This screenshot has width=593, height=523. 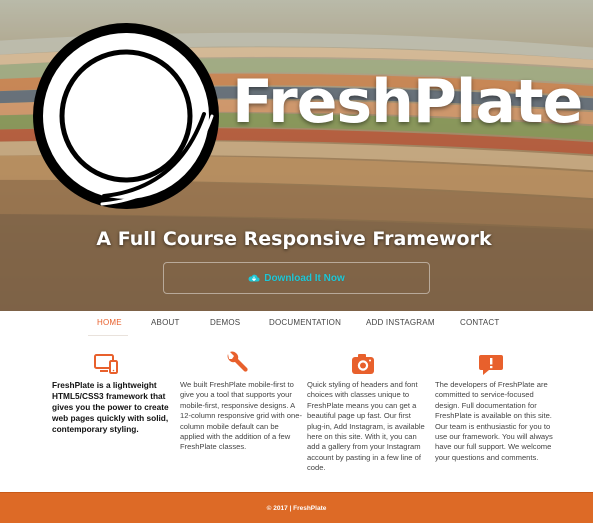 What do you see at coordinates (109, 322) in the screenshot?
I see `nav-item-home: HOME` at bounding box center [109, 322].